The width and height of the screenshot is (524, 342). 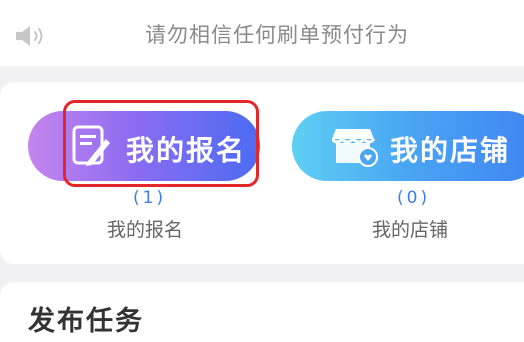 What do you see at coordinates (161, 143) in the screenshot?
I see `highlight-box` at bounding box center [161, 143].